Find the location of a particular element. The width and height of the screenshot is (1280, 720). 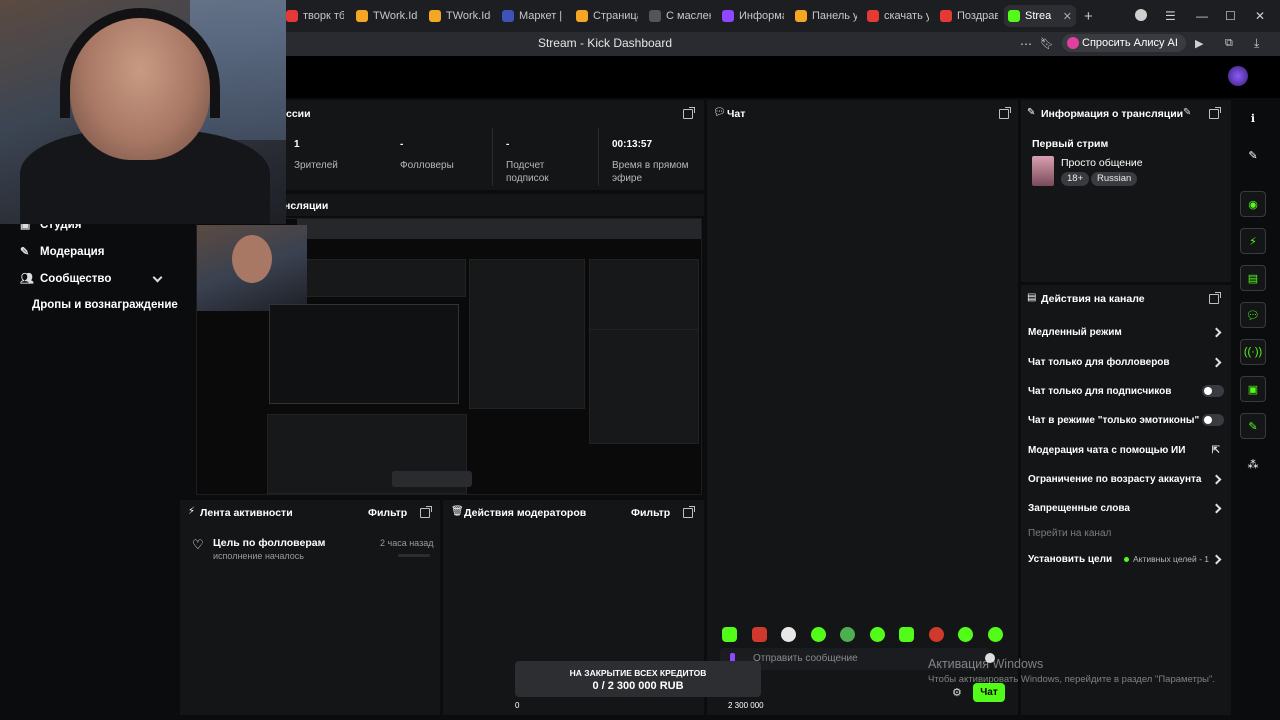

lightning-icon: ⚡︎ is located at coordinates (1253, 241).